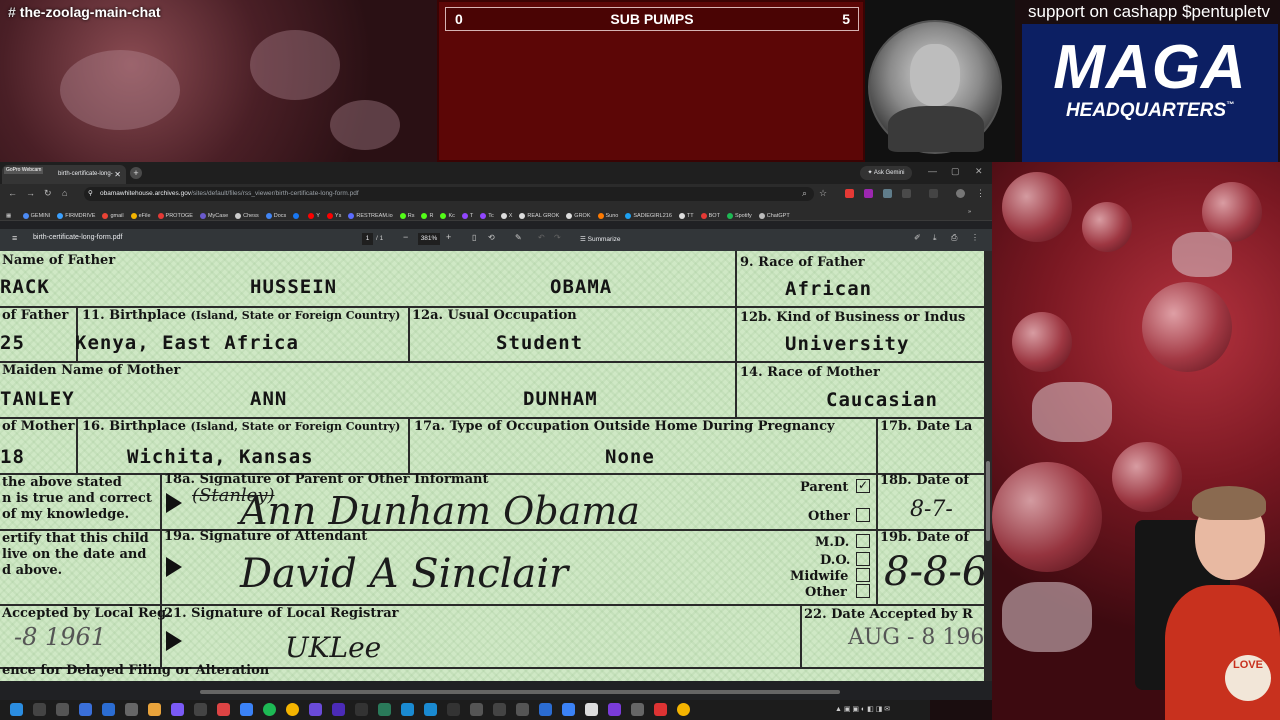  Describe the element at coordinates (600, 239) in the screenshot. I see `summarize-button: ☰ Summarize` at that location.